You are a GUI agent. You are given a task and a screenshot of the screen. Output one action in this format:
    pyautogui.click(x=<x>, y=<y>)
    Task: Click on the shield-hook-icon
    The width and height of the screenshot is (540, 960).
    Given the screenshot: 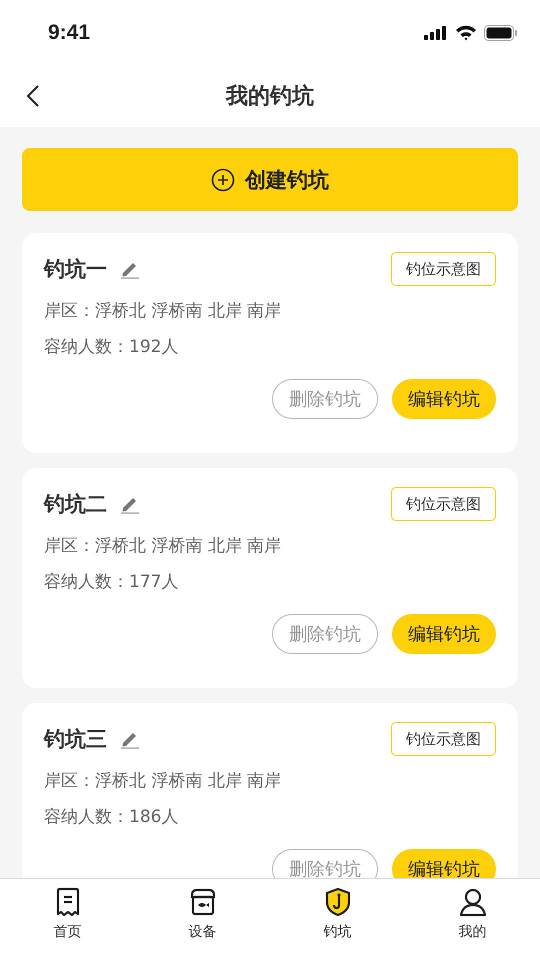 What is the action you would take?
    pyautogui.click(x=337, y=902)
    